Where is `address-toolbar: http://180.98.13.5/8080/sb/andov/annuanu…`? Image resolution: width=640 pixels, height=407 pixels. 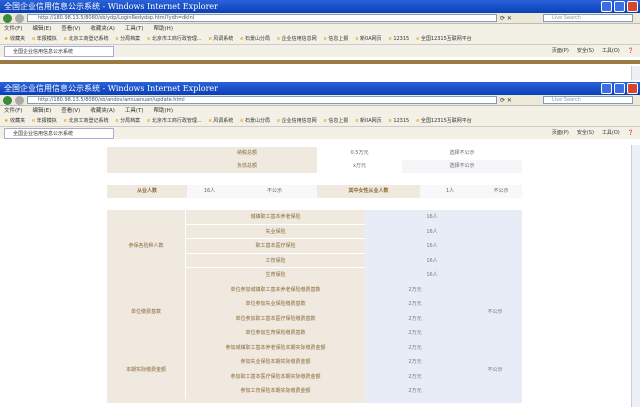
address-toolbar: http://180.98.13.5/8080/sb/andov/annuanu… is located at coordinates (320, 100).